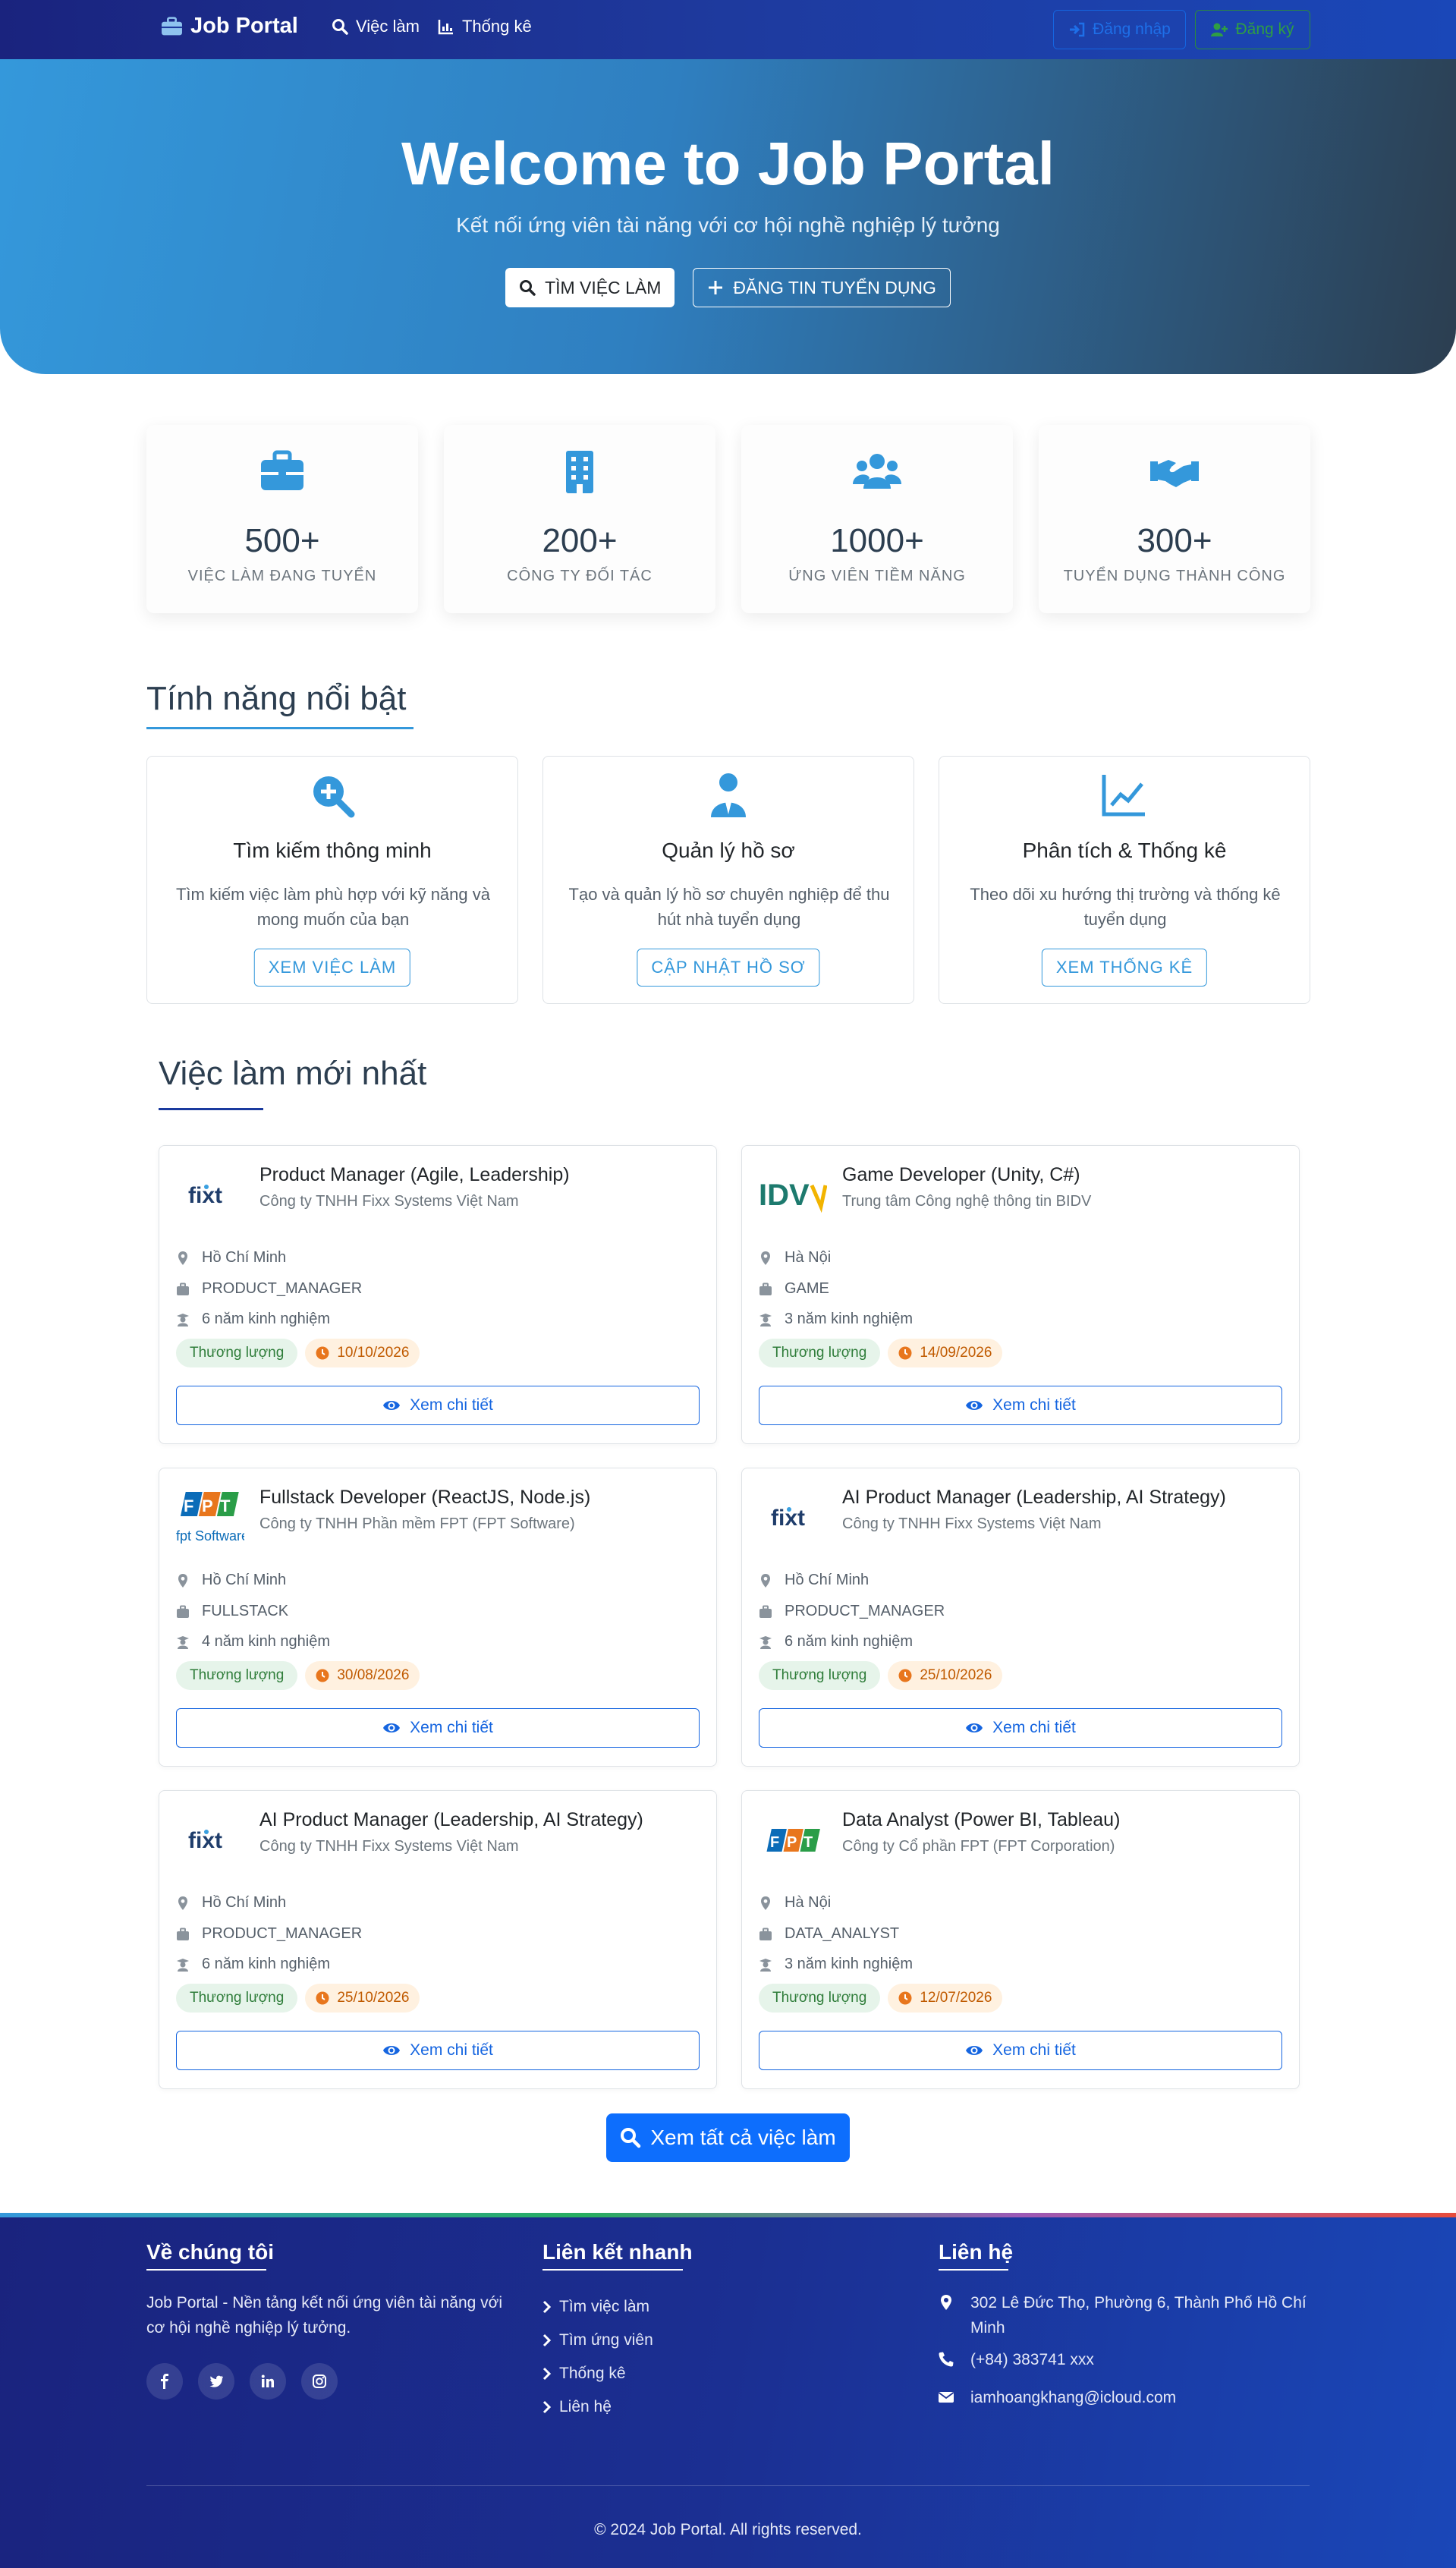 The height and width of the screenshot is (2568, 1456). Describe the element at coordinates (597, 2307) in the screenshot. I see `footer-link-find-jobs: Tìm việc làm` at that location.